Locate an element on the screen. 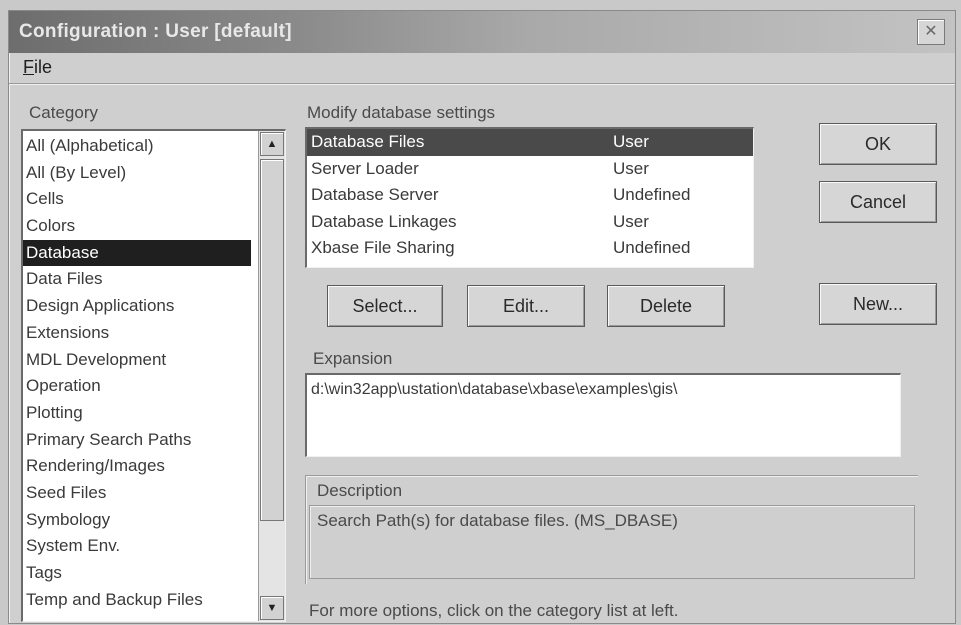 The image size is (961, 625). expansion-label: Expansion is located at coordinates (353, 358).